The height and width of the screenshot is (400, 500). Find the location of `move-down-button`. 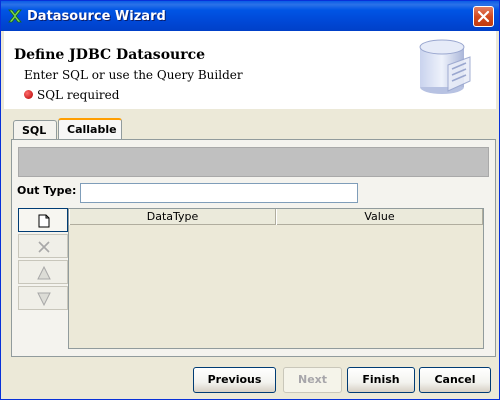

move-down-button is located at coordinates (43, 298).